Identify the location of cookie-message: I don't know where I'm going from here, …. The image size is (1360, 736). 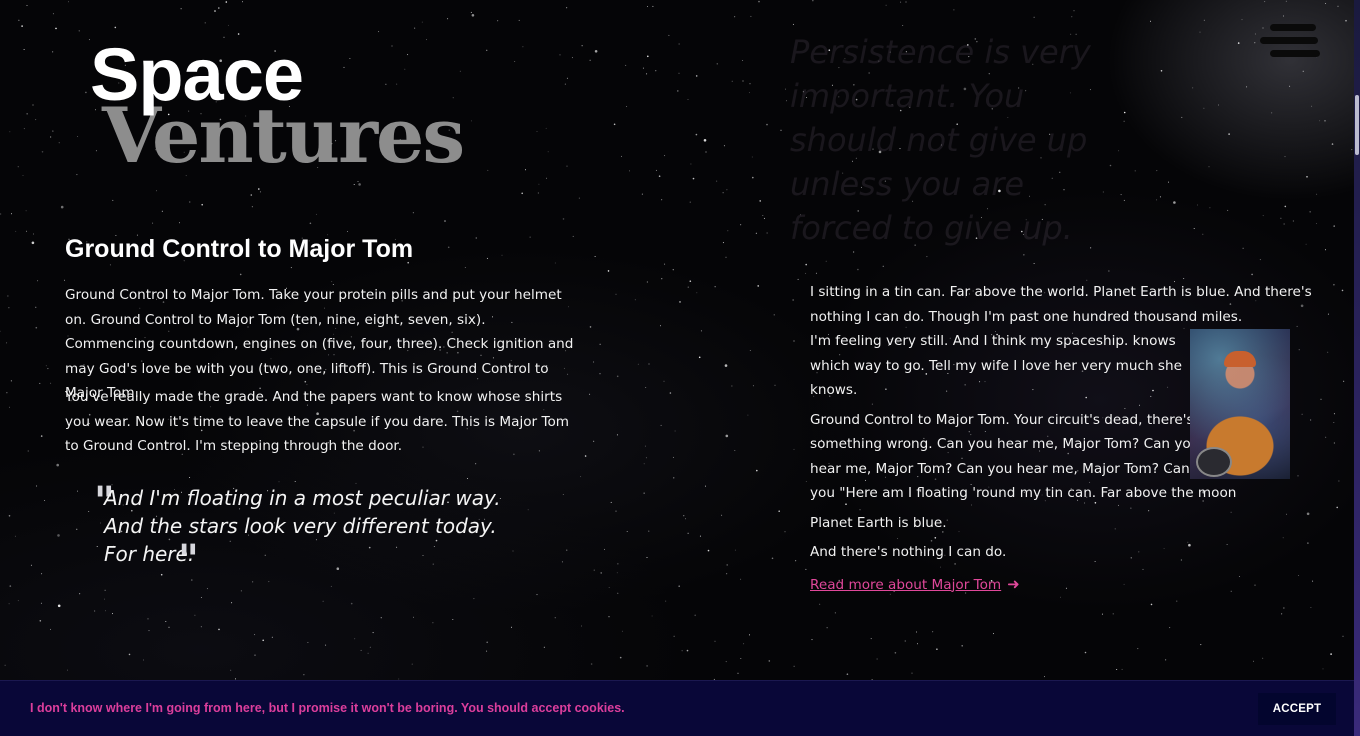
(327, 708).